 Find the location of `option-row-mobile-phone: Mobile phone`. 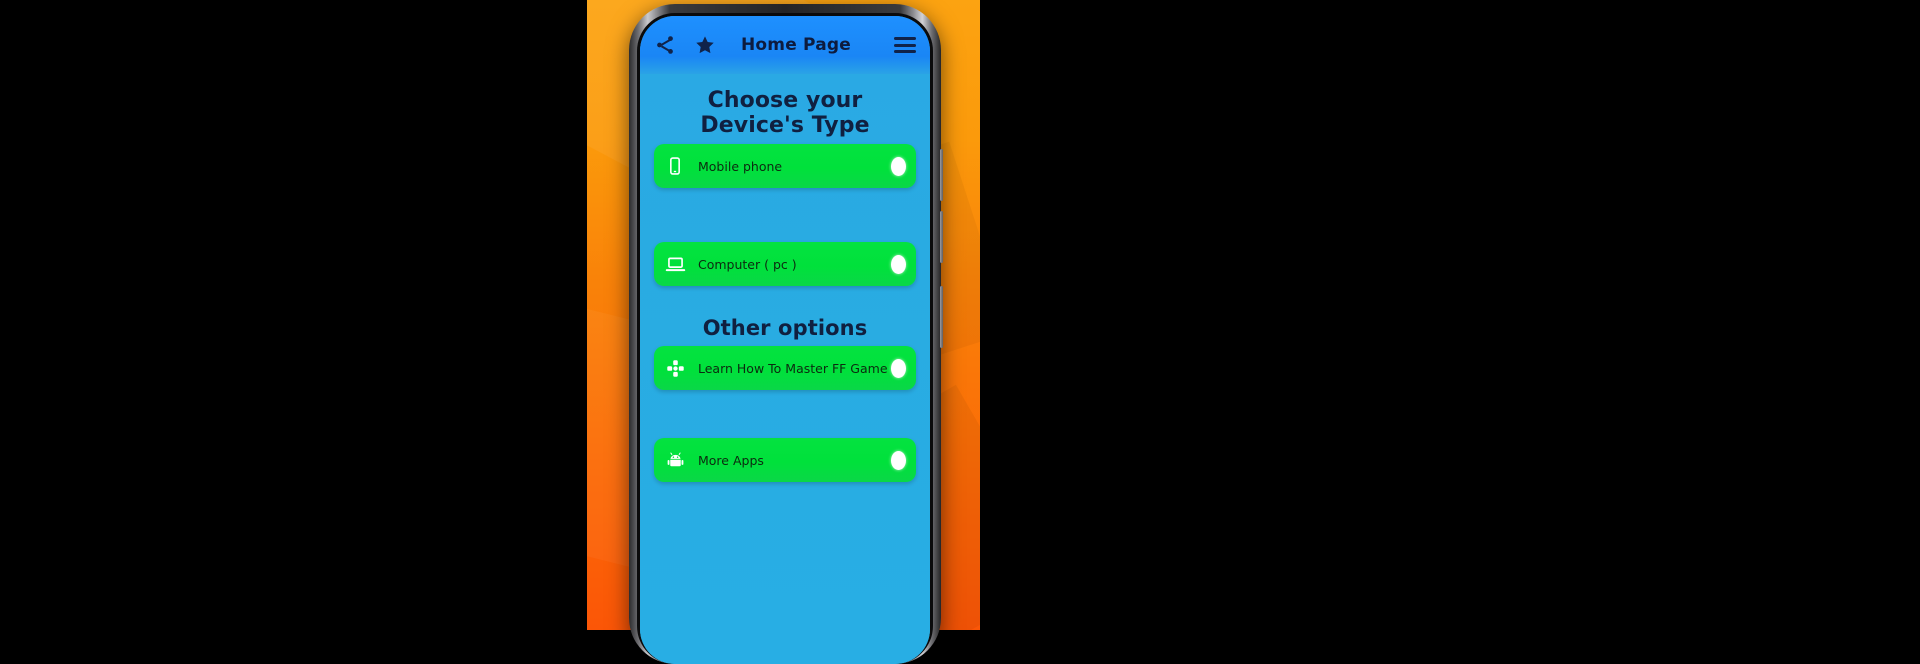

option-row-mobile-phone: Mobile phone is located at coordinates (785, 166).